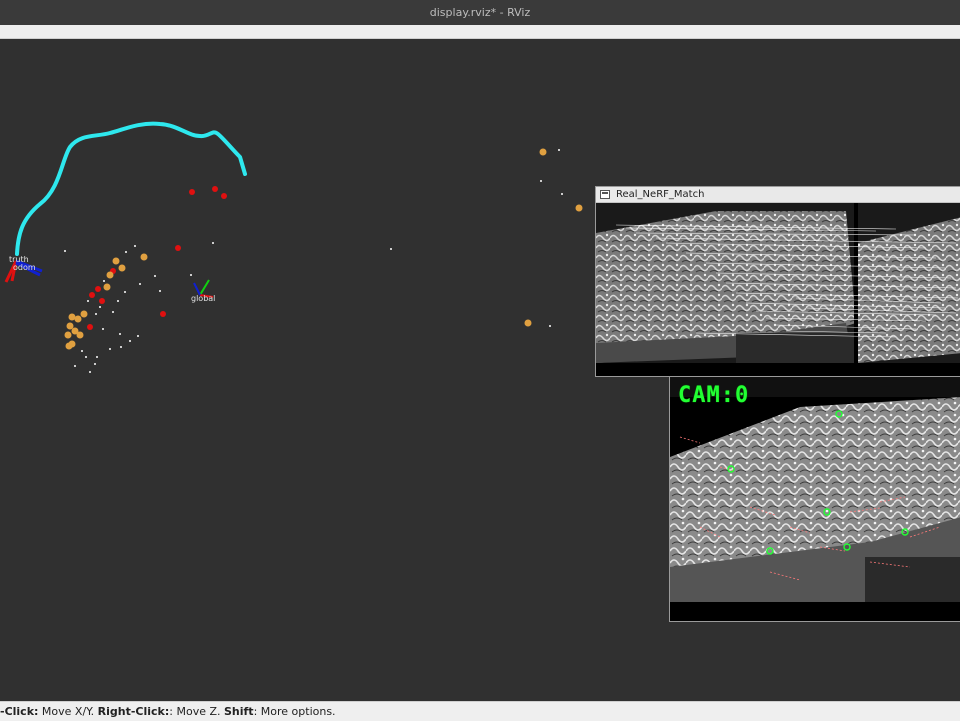 This screenshot has width=960, height=721. I want to click on trajectory-path, so click(131, 188).